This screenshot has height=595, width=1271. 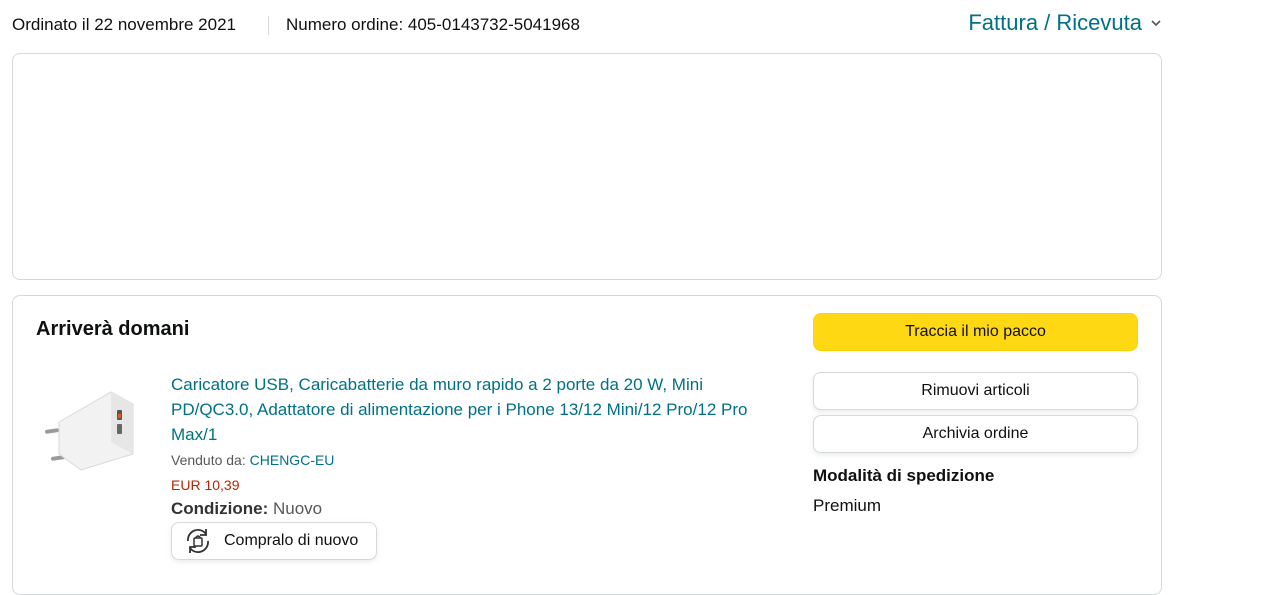 What do you see at coordinates (208, 460) in the screenshot?
I see `sold-by-label: Venduto da:` at bounding box center [208, 460].